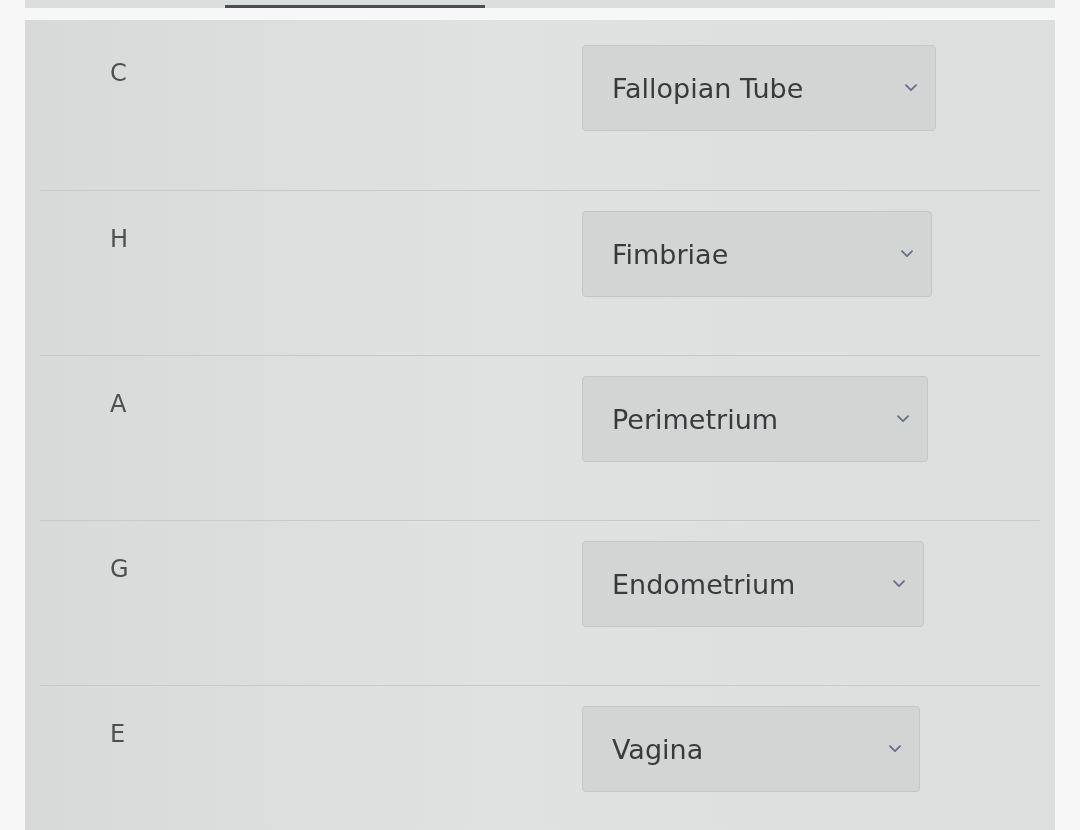 This screenshot has height=830, width=1080. What do you see at coordinates (704, 584) in the screenshot?
I see `dropdown-value: Endometrium` at bounding box center [704, 584].